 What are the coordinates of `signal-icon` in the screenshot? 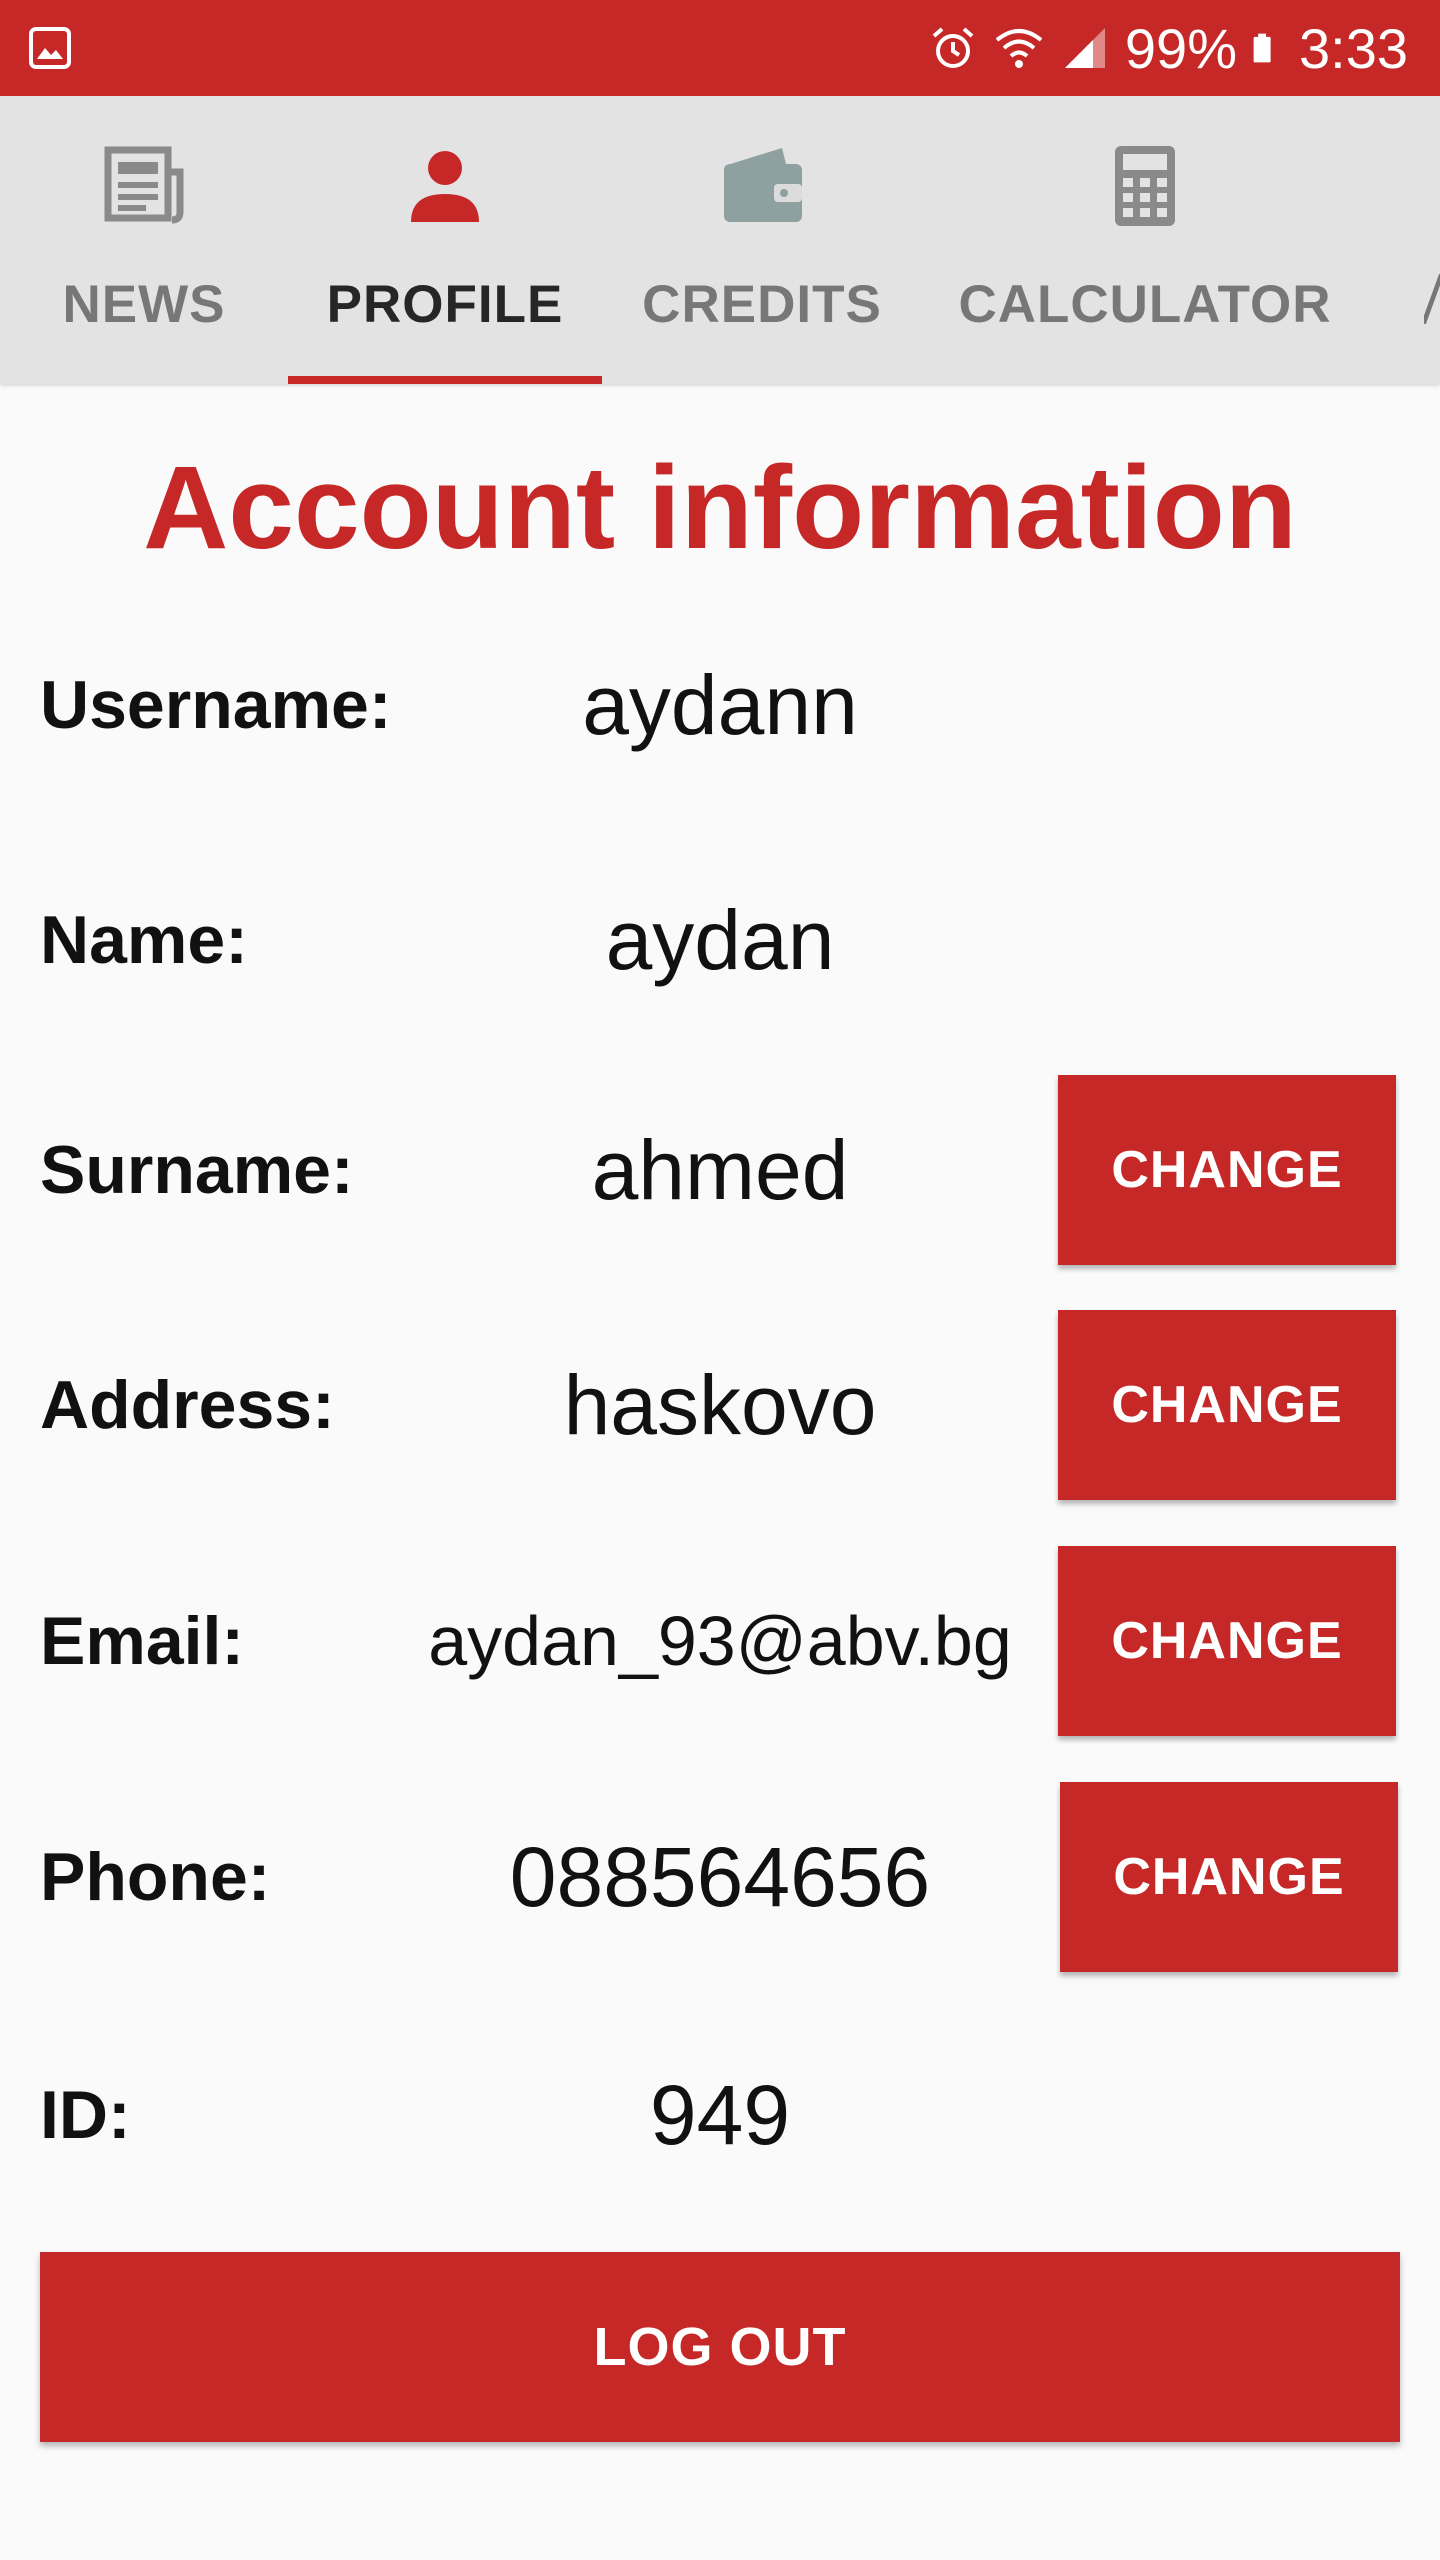 It's located at (1084, 48).